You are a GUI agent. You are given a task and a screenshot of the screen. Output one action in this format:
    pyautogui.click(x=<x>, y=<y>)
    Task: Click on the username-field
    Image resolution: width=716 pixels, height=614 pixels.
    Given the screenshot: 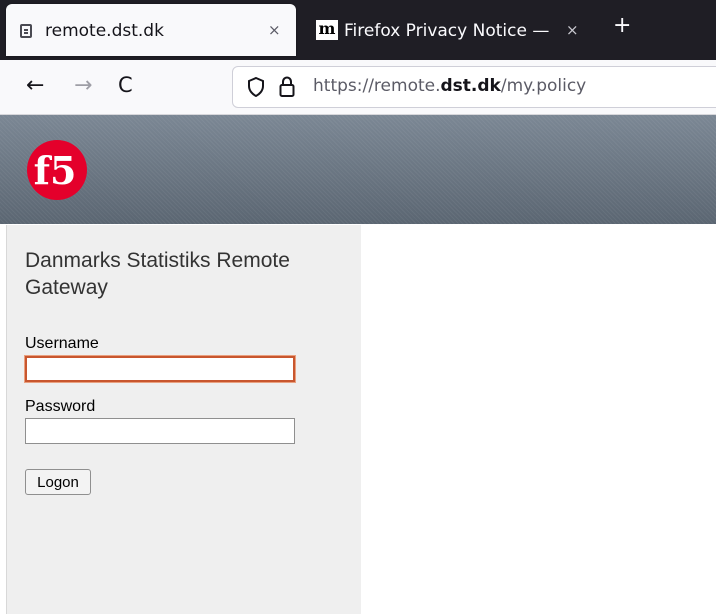 What is the action you would take?
    pyautogui.click(x=160, y=369)
    